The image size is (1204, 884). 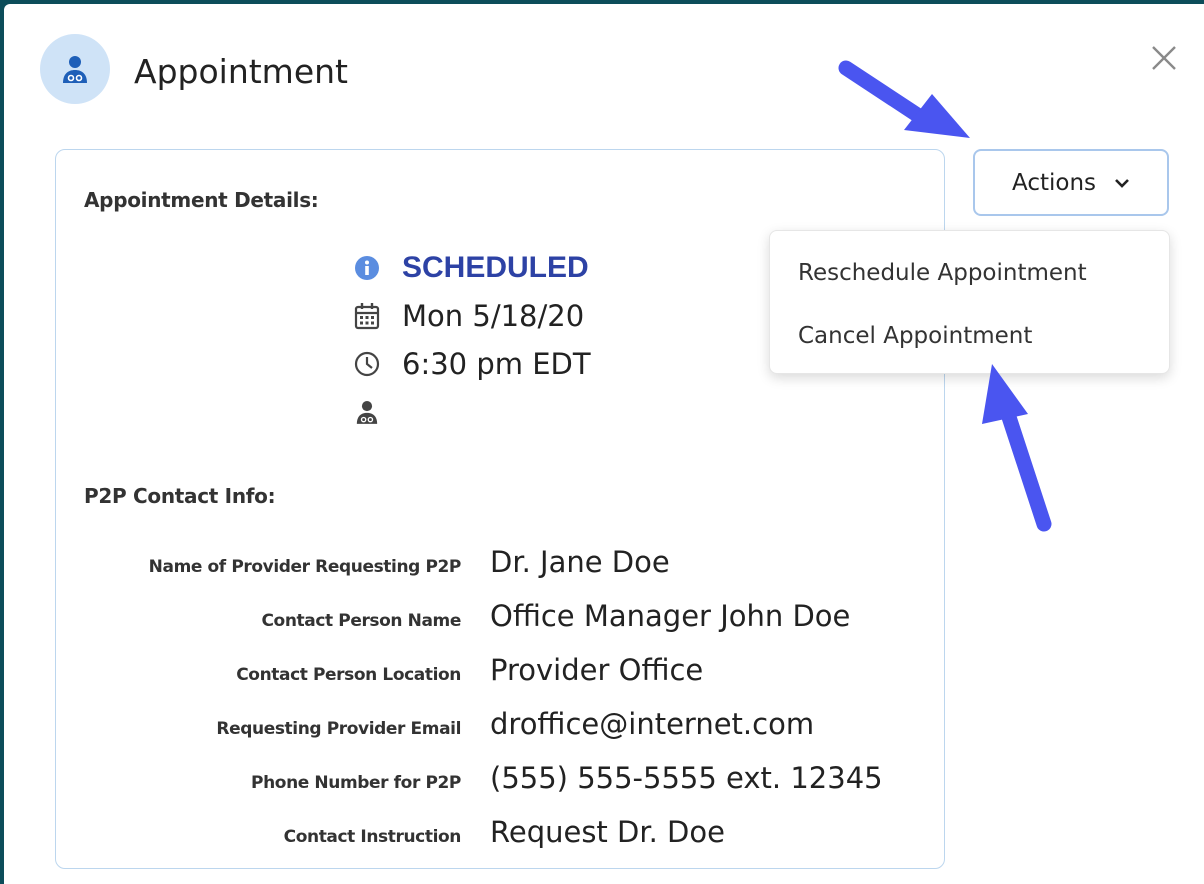 What do you see at coordinates (305, 567) in the screenshot?
I see `info-label: Name of Provider Requesting P2P` at bounding box center [305, 567].